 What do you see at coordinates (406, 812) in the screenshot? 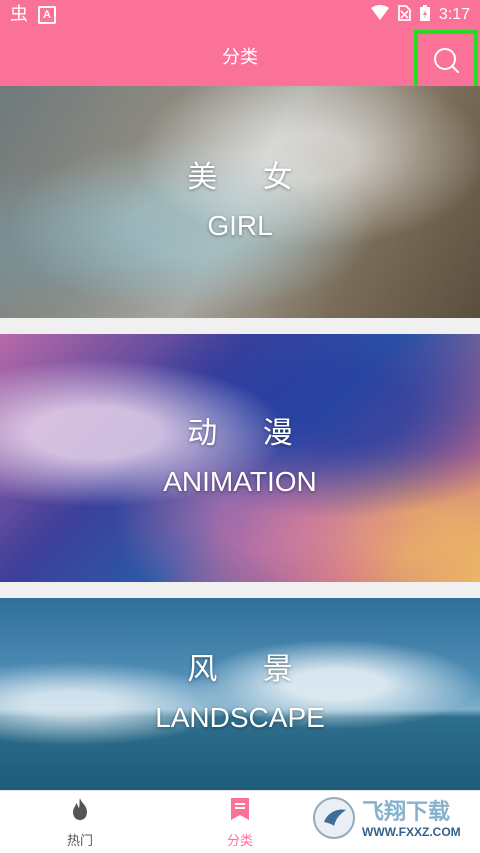
I see `watermark-text: 飞翔下载` at bounding box center [406, 812].